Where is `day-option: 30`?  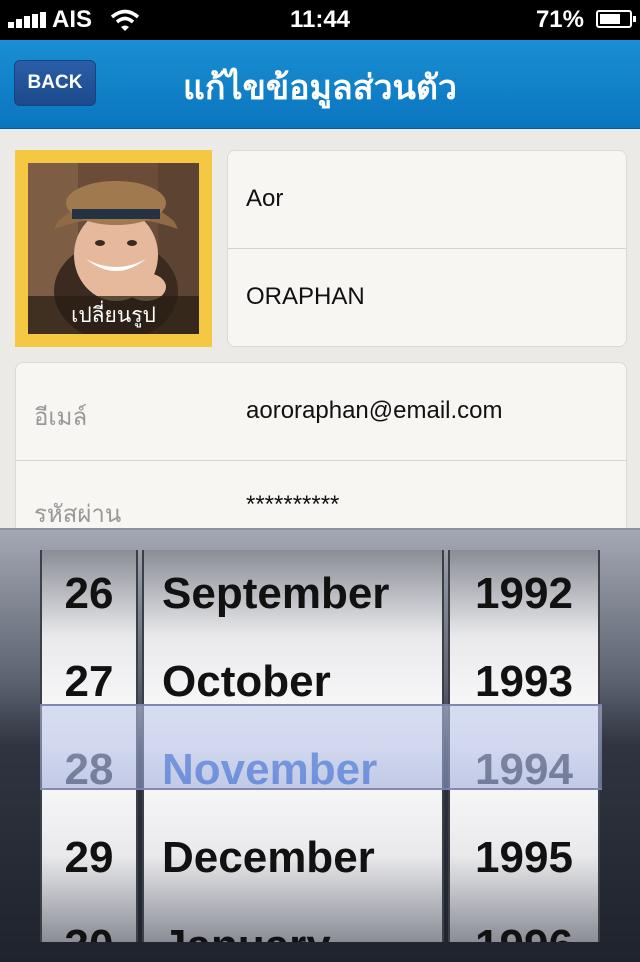 day-option: 30 is located at coordinates (89, 922).